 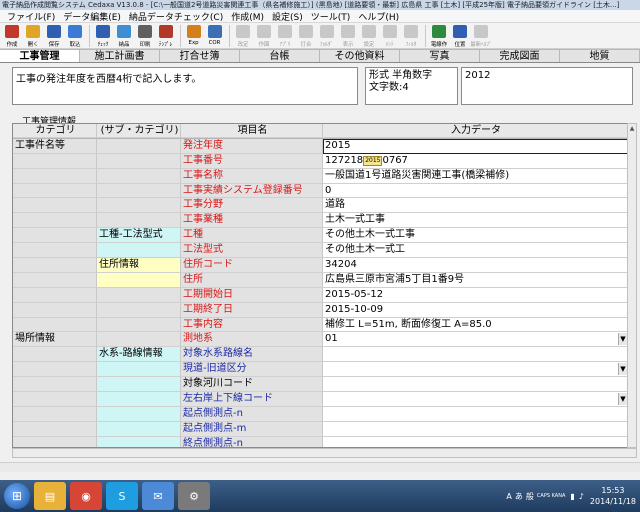 I want to click on input-data-cell: 34204, so click(x=475, y=265).